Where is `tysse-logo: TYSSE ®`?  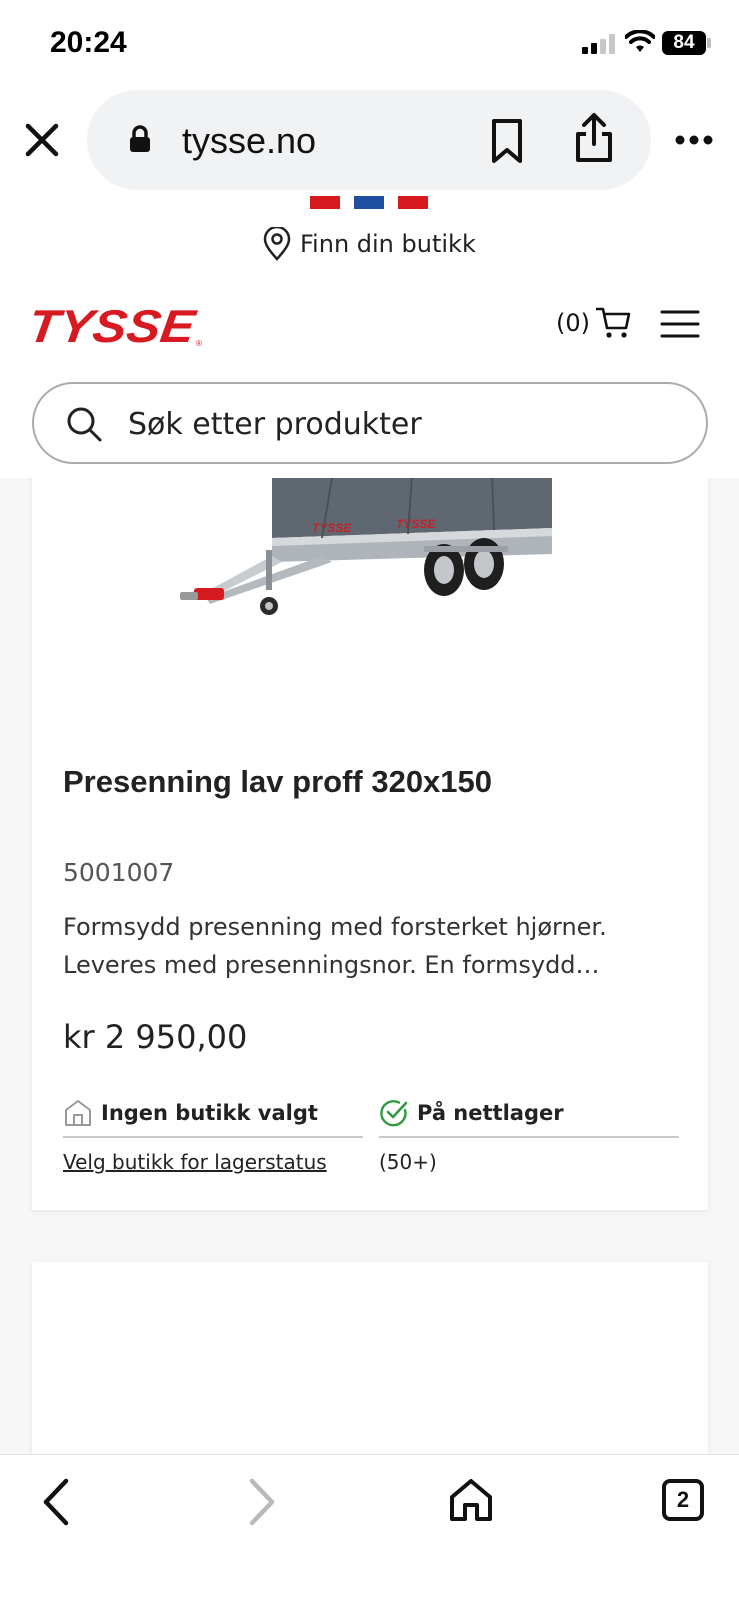 tysse-logo: TYSSE ® is located at coordinates (120, 326).